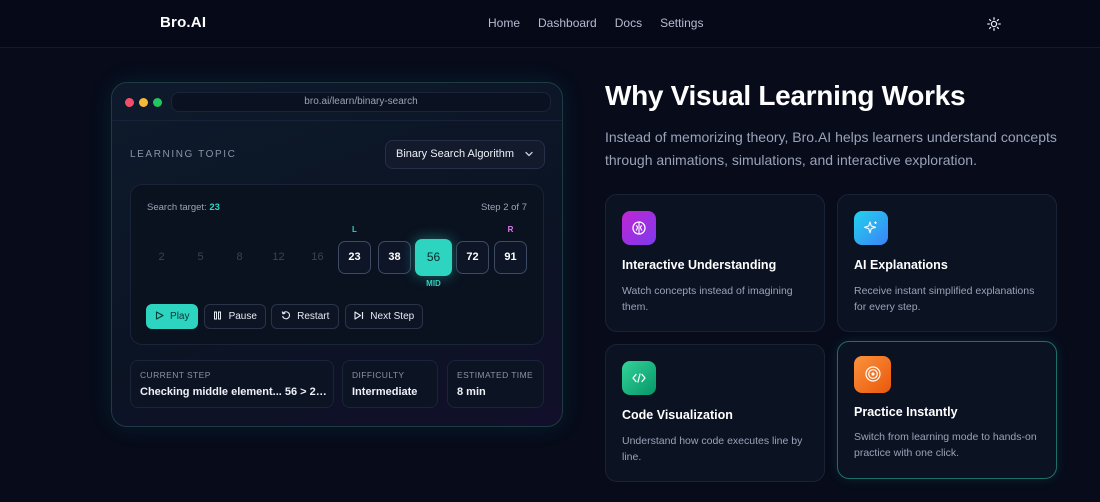 Image resolution: width=1100 pixels, height=502 pixels. Describe the element at coordinates (510, 229) in the screenshot. I see `right-pointer-label: R` at that location.